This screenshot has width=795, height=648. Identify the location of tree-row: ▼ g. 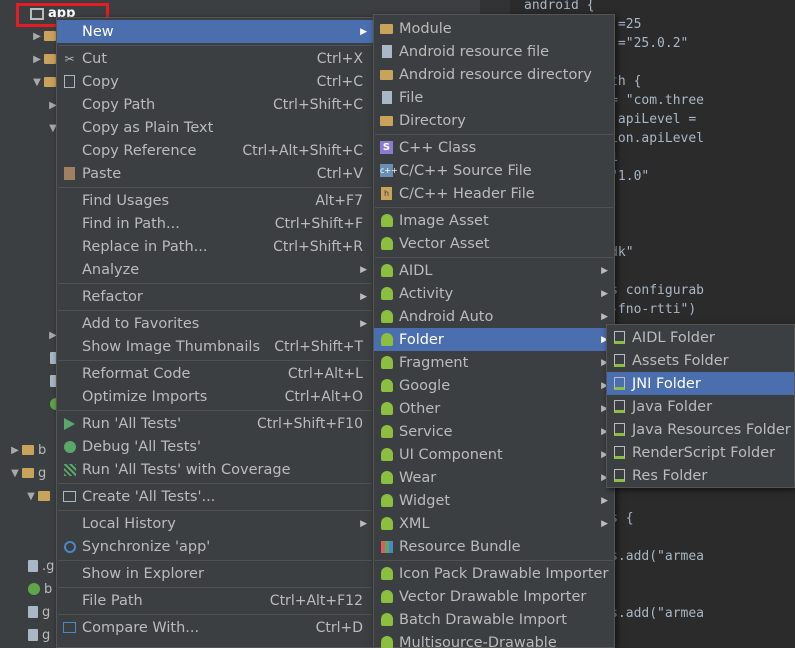
(27, 473).